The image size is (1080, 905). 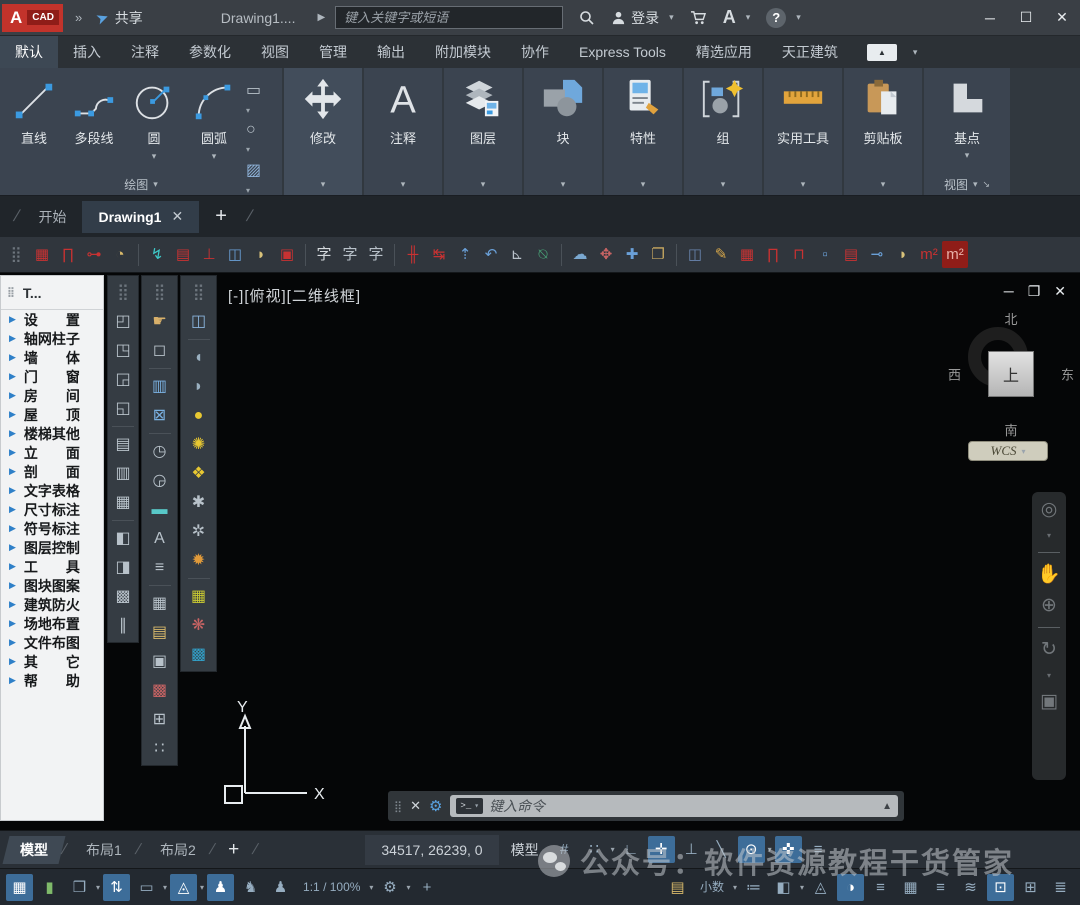 What do you see at coordinates (94, 254) in the screenshot?
I see `tz-wall-line-icon: ⊶` at bounding box center [94, 254].